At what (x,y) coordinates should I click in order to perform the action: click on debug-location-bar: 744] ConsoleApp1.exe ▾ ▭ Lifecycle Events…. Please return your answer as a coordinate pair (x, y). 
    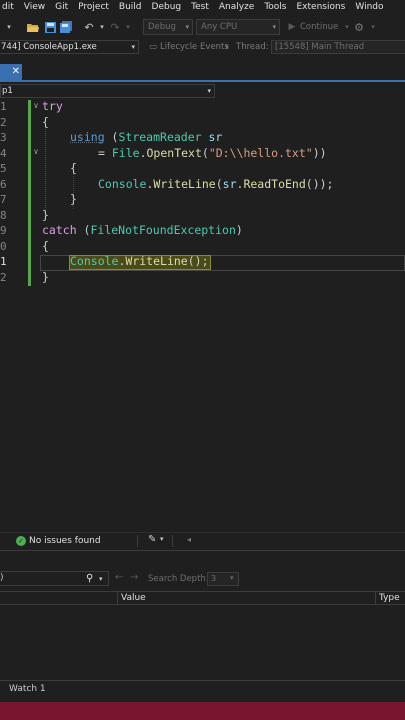
    Looking at the image, I should click on (202, 47).